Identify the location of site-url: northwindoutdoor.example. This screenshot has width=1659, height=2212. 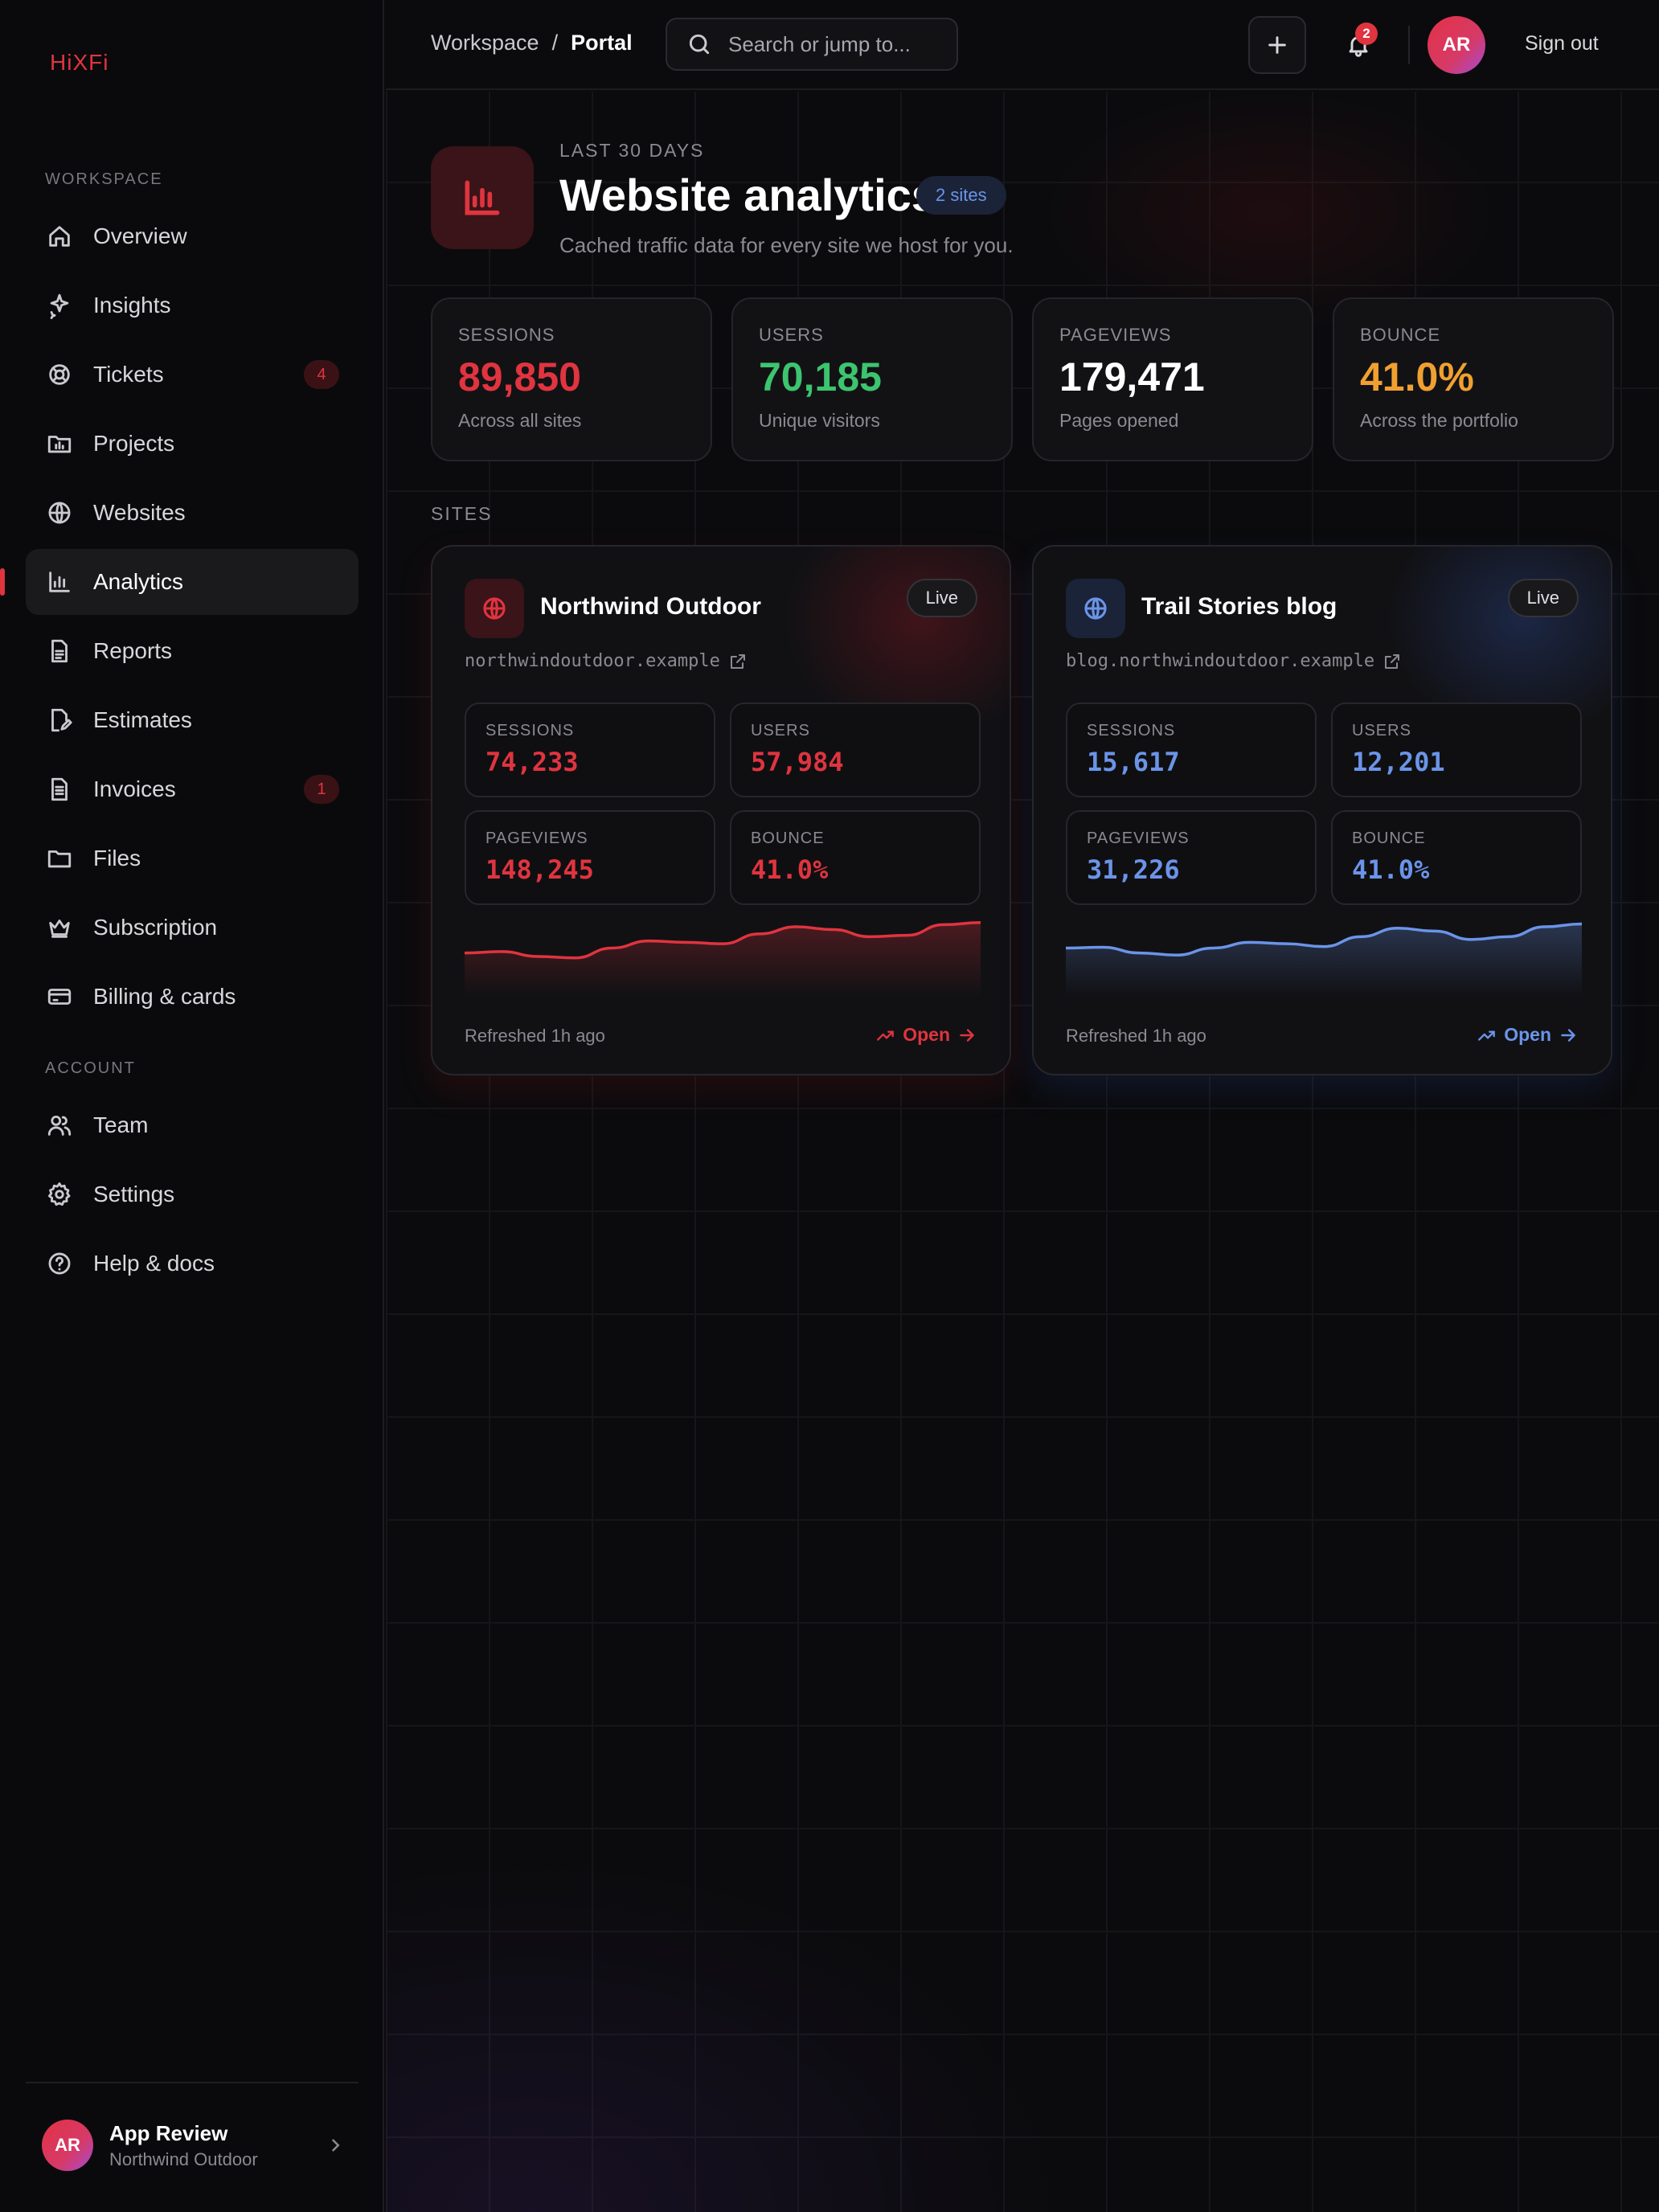
(592, 661).